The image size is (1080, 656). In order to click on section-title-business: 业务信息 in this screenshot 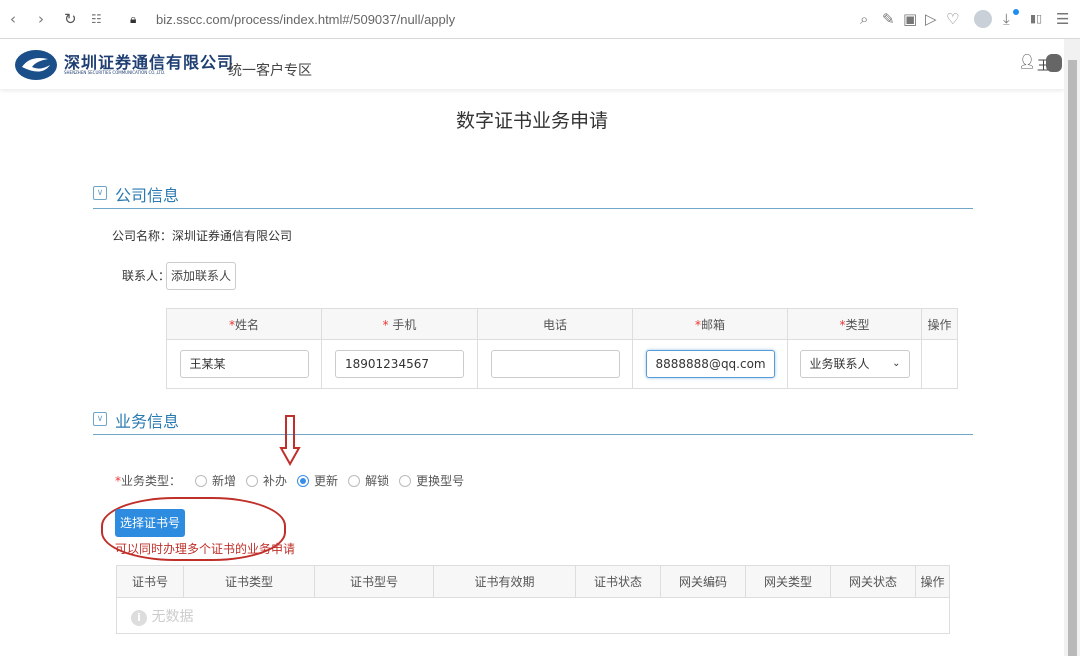, I will do `click(147, 421)`.